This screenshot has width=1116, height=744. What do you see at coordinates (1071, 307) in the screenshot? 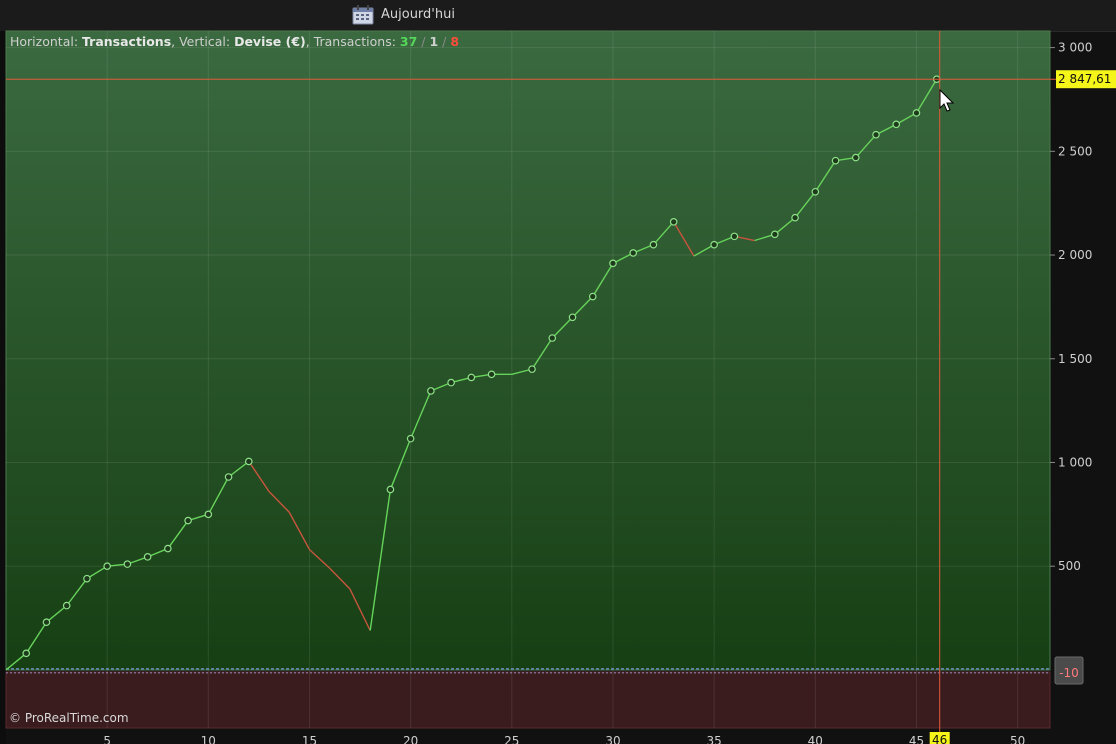
I see `y-axis: 500 1 000 1 500 2 000 2 500 3 000` at bounding box center [1071, 307].